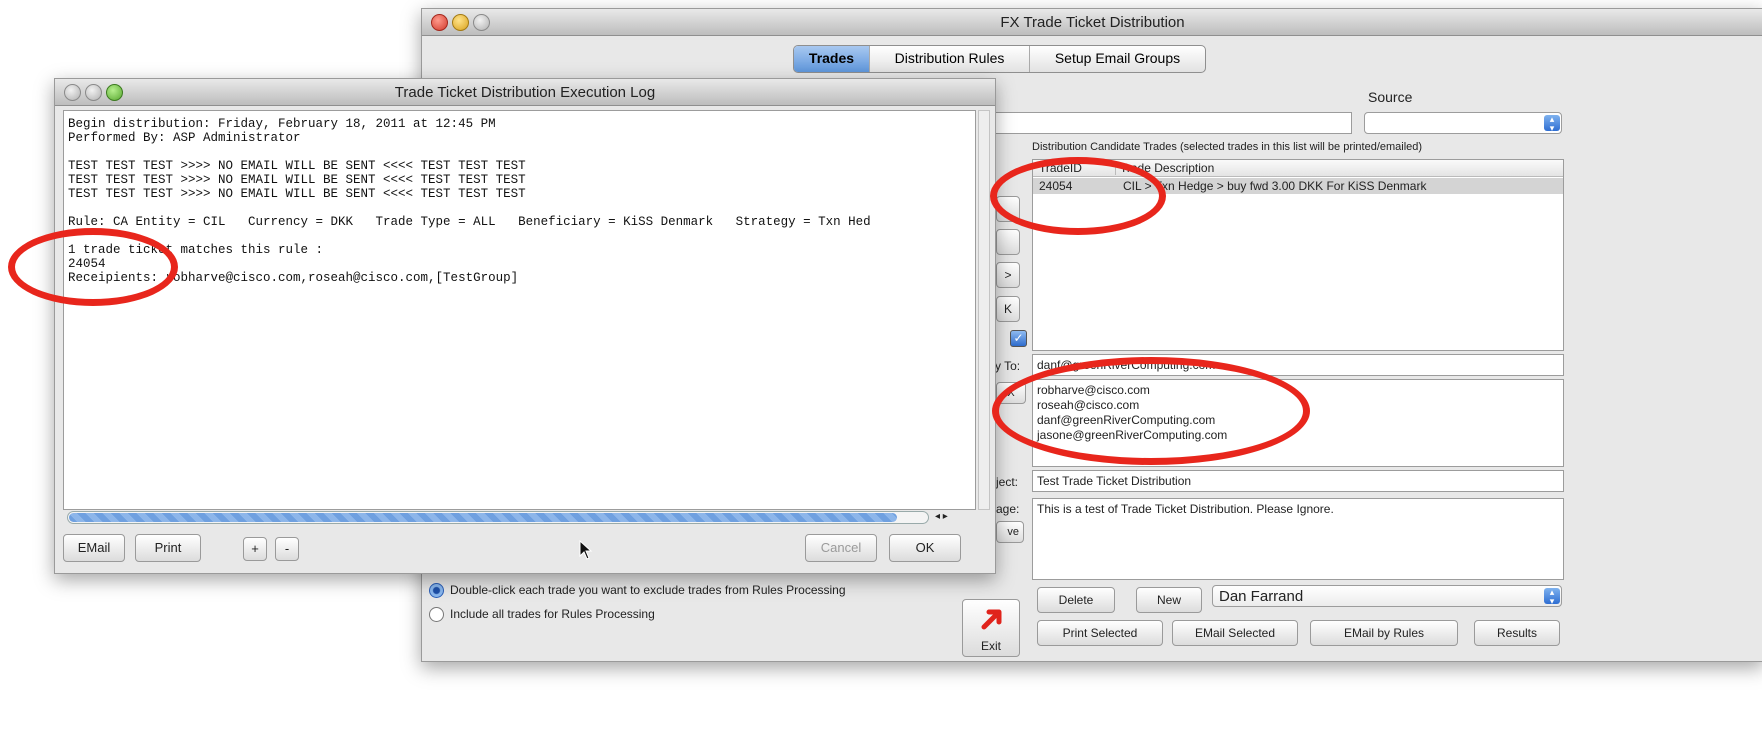 The image size is (1762, 741). What do you see at coordinates (436, 614) in the screenshot?
I see `radio-include-all` at bounding box center [436, 614].